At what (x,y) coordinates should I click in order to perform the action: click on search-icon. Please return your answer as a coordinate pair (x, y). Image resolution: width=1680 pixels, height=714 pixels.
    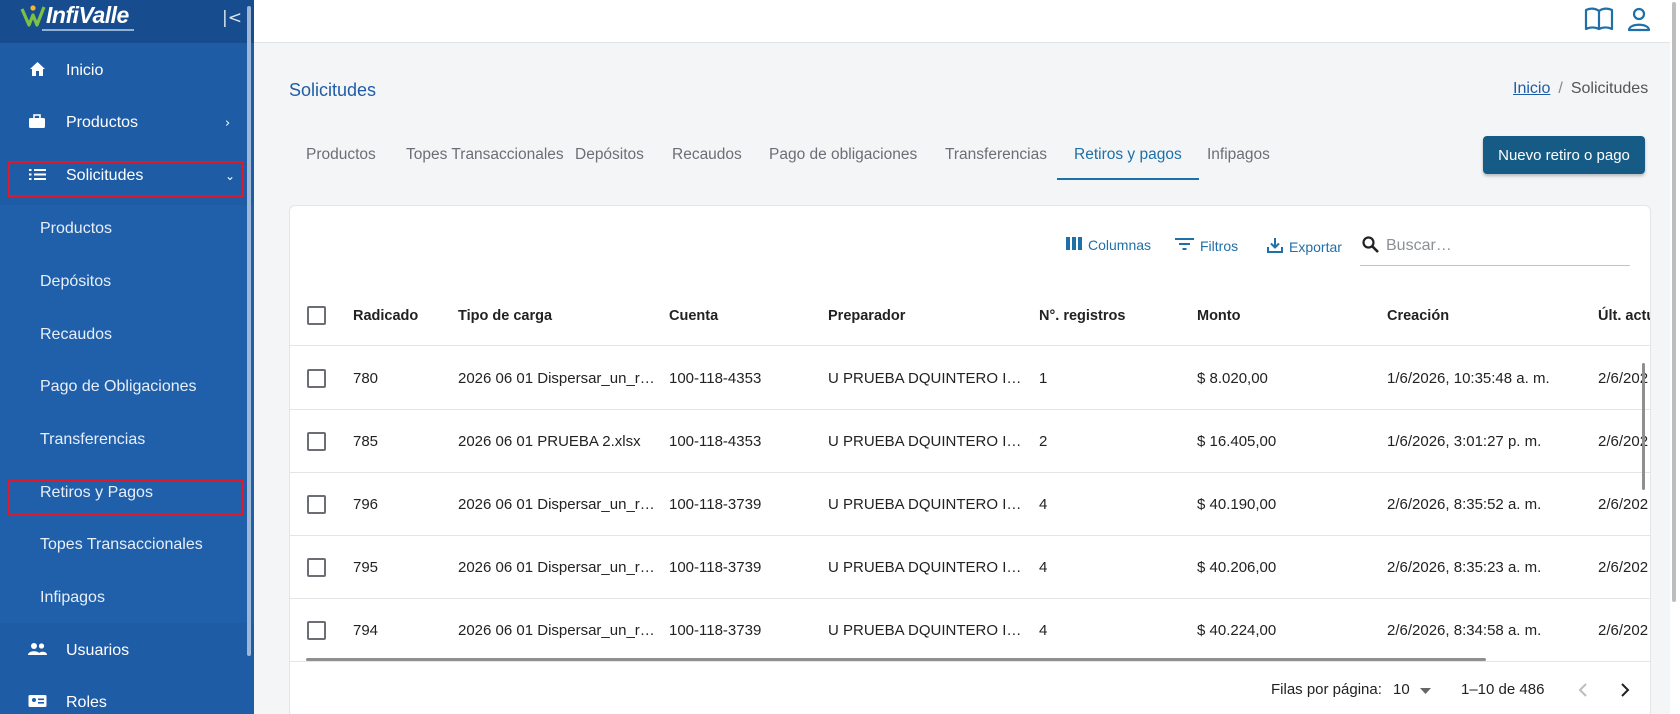
    Looking at the image, I should click on (1370, 247).